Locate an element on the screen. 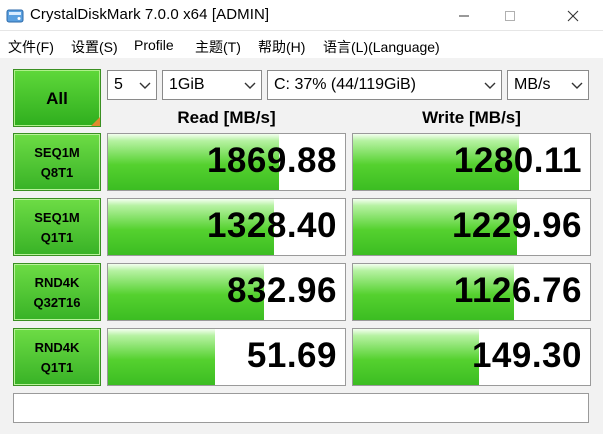  menu-profile: Profile is located at coordinates (154, 45).